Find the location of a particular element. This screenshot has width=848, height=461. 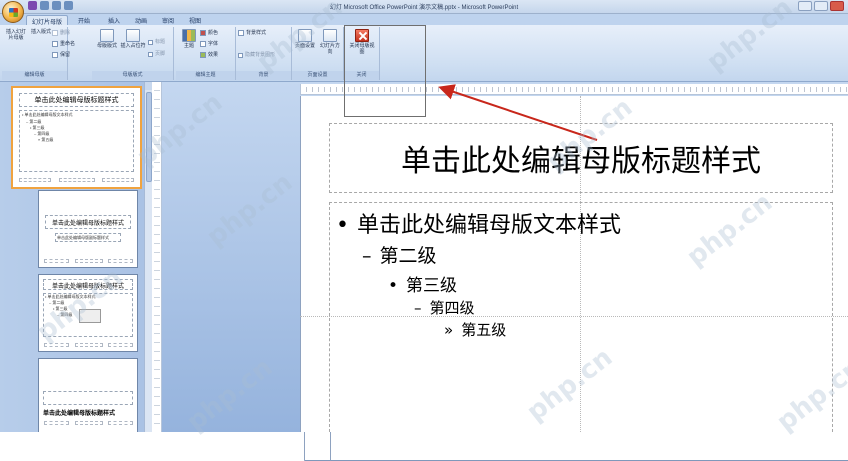

fonts-icon is located at coordinates (203, 44).